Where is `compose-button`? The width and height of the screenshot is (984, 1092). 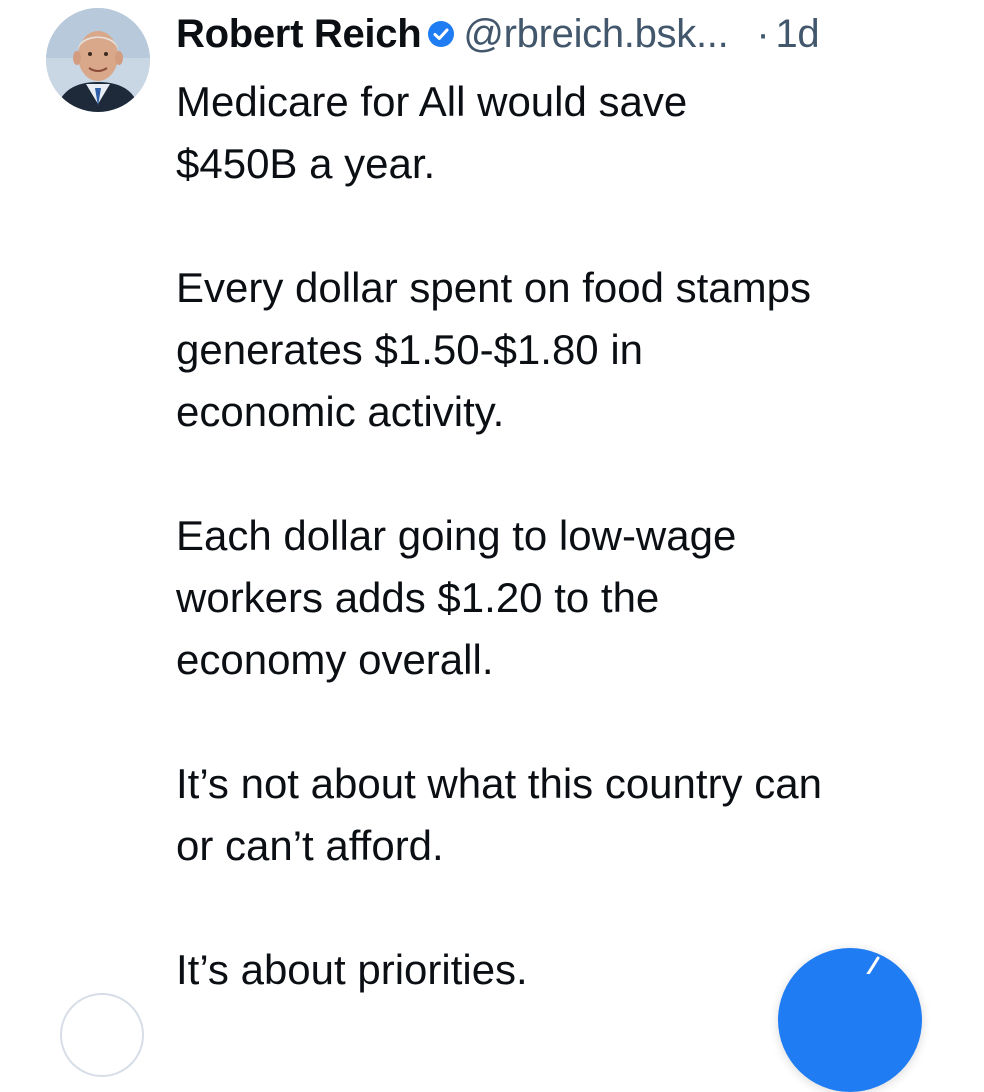
compose-button is located at coordinates (850, 1020).